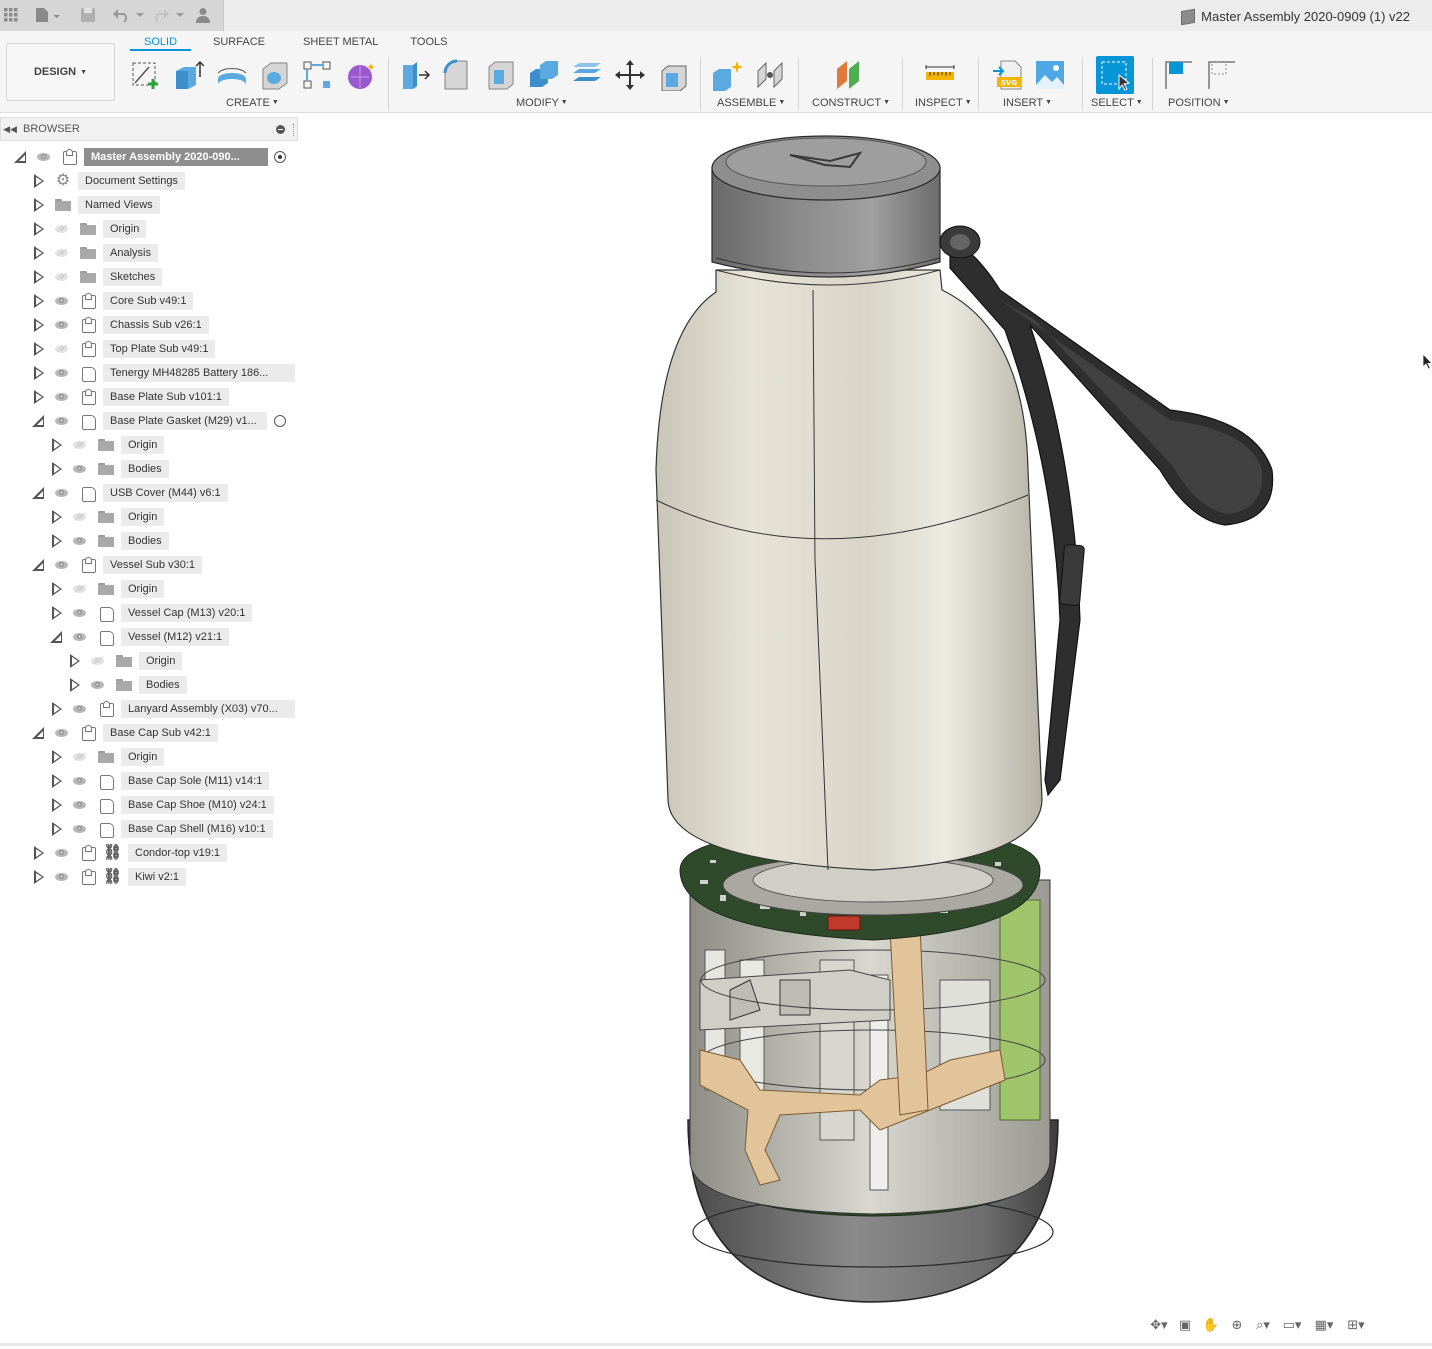 The height and width of the screenshot is (1349, 1432). I want to click on tree-item-vessel-cap: Vessel Cap (M13) v20:1, so click(149, 613).